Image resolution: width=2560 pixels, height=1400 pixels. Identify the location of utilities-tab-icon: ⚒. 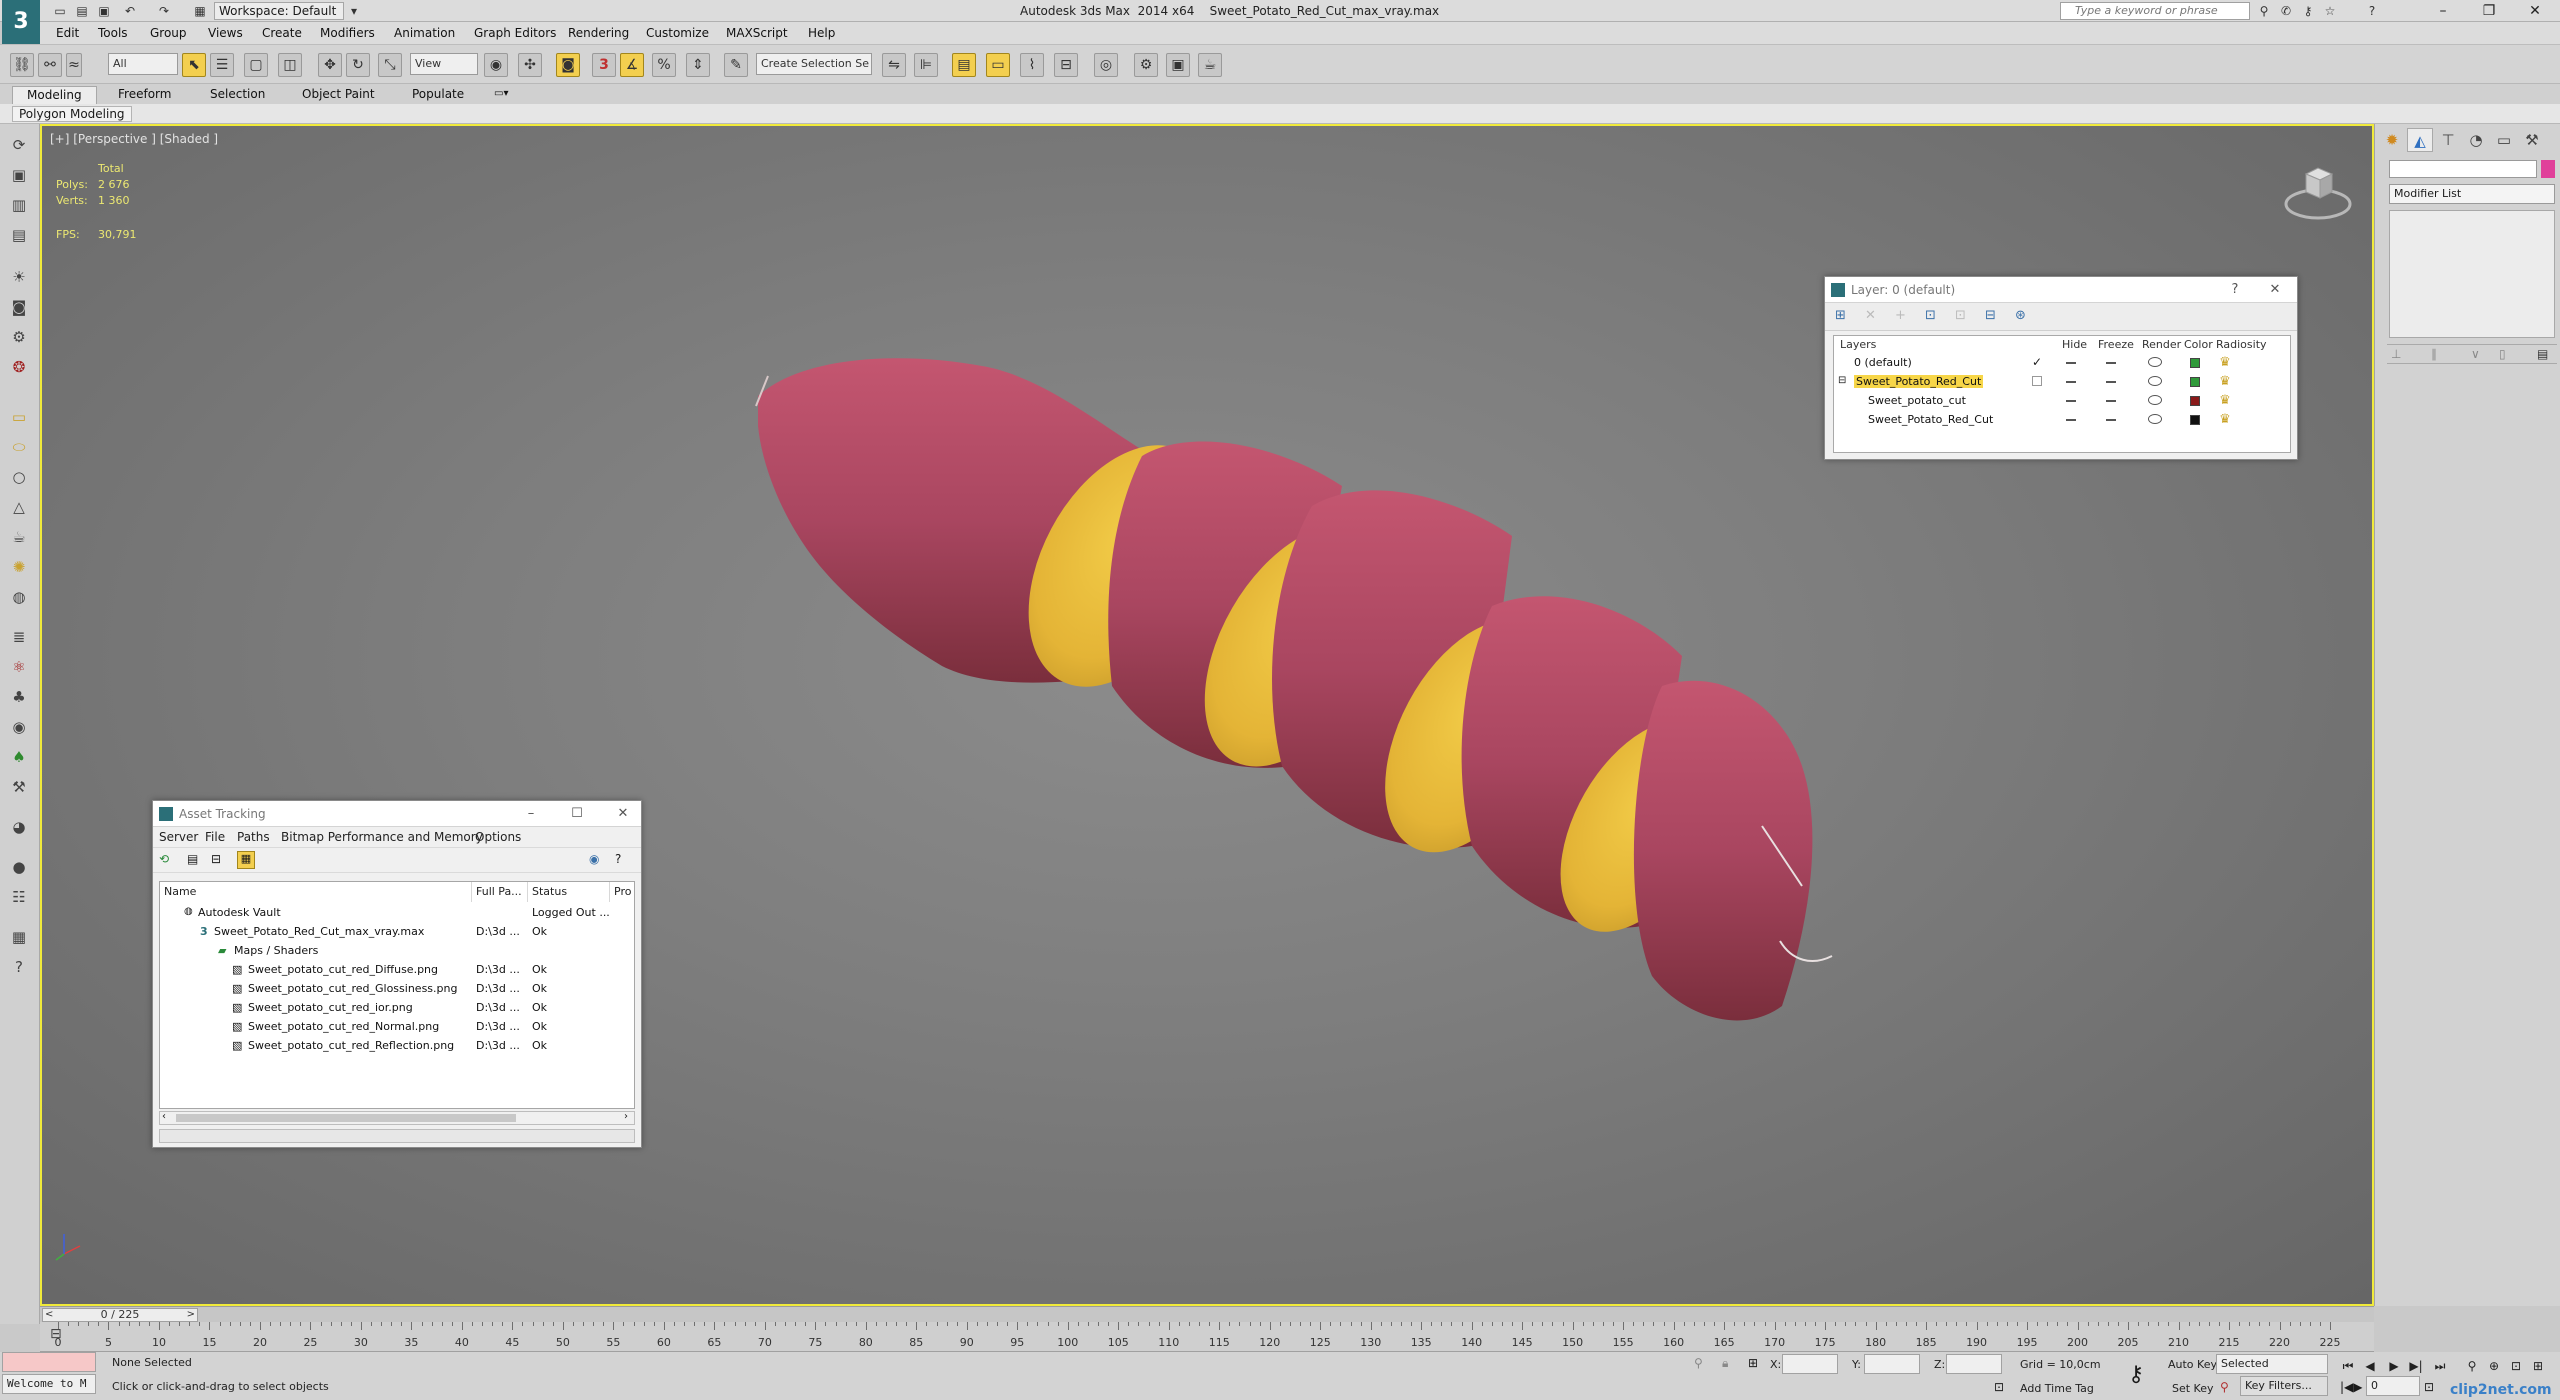
(2532, 140).